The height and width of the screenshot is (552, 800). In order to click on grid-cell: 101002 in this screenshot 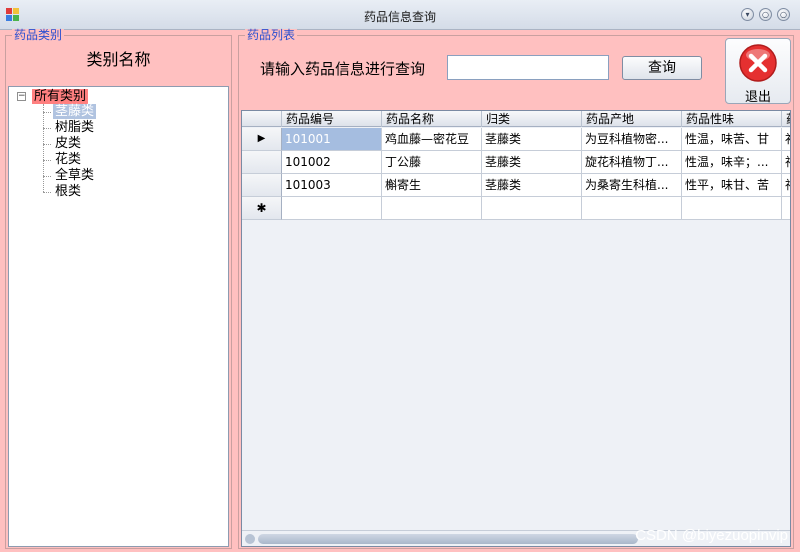, I will do `click(332, 162)`.